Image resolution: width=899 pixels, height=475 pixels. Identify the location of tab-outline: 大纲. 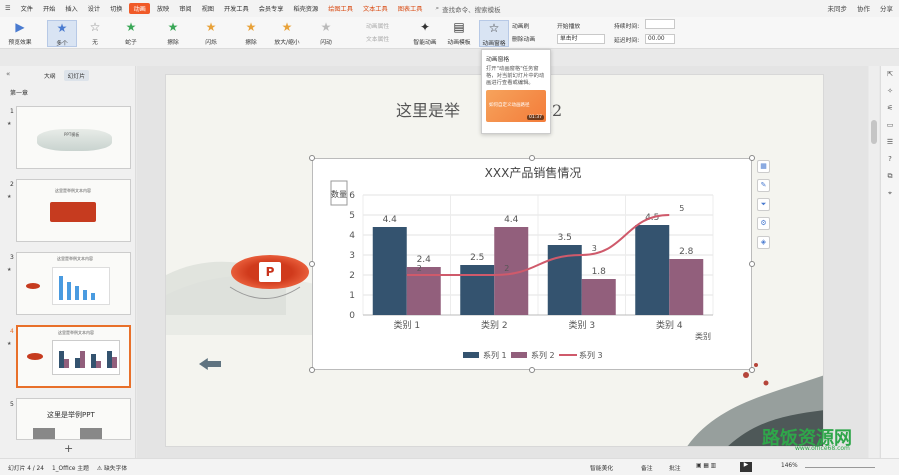
(50, 75).